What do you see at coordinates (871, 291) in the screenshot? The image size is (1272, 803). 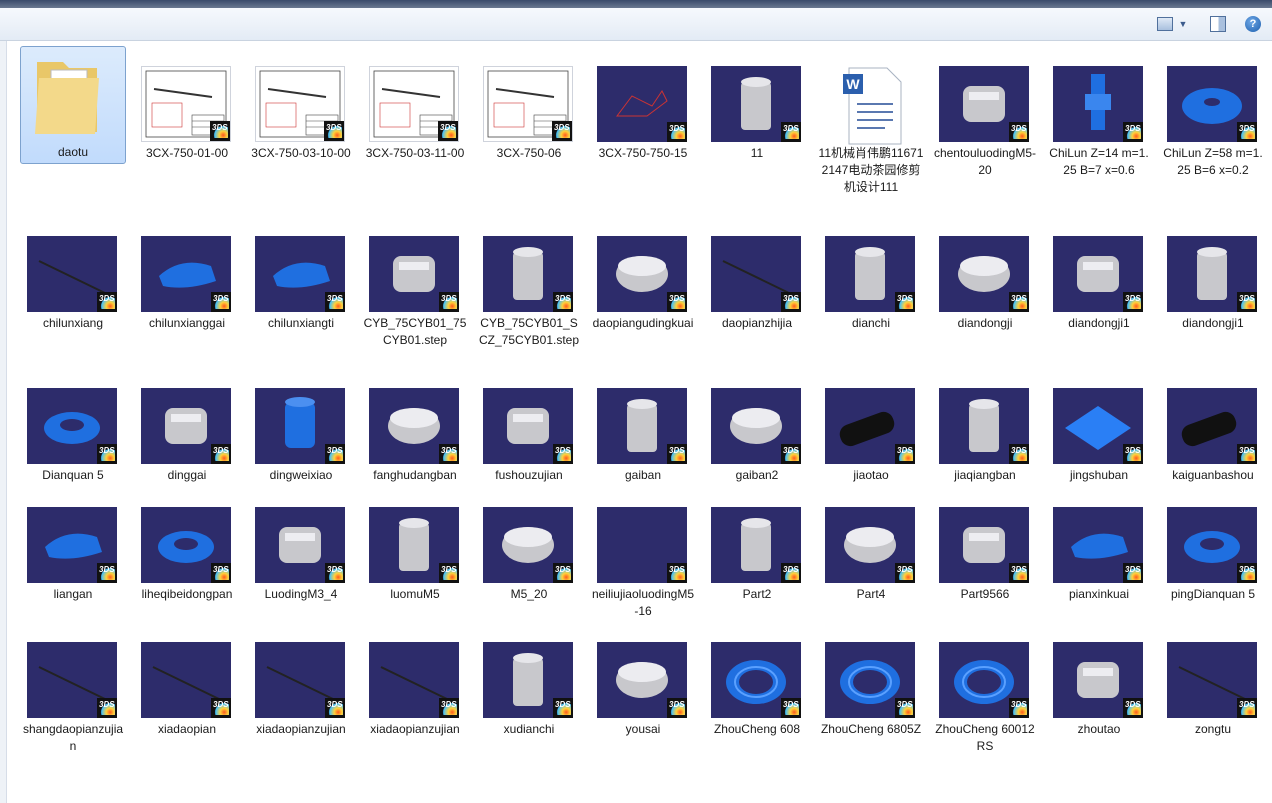 I see `file-item: 3DS dianchi` at bounding box center [871, 291].